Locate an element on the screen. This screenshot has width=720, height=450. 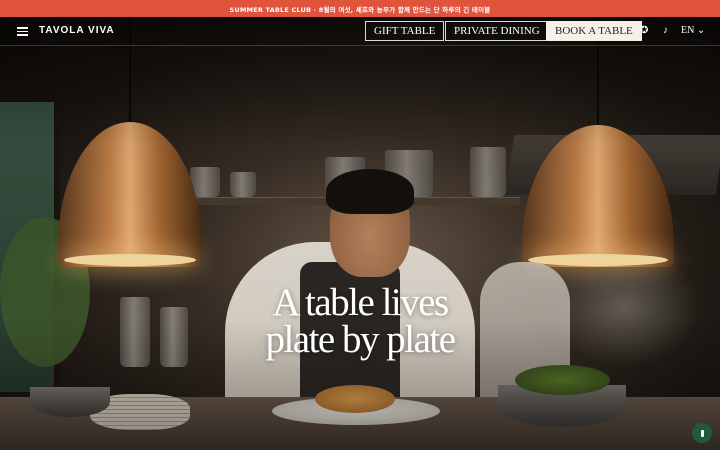
private-dining-button: PRIVATE DINING is located at coordinates (497, 31).